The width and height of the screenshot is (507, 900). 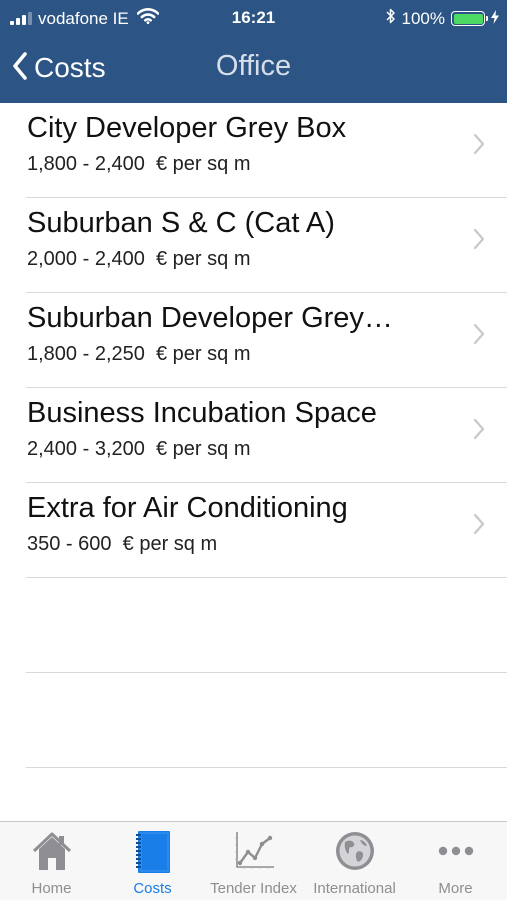 I want to click on notebook-icon, so click(x=152, y=852).